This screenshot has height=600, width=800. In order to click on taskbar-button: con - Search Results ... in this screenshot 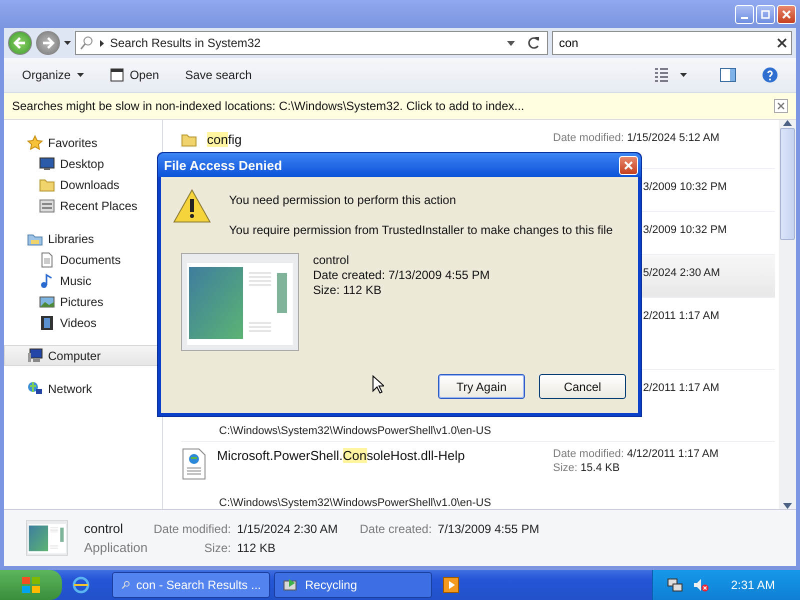, I will do `click(191, 585)`.